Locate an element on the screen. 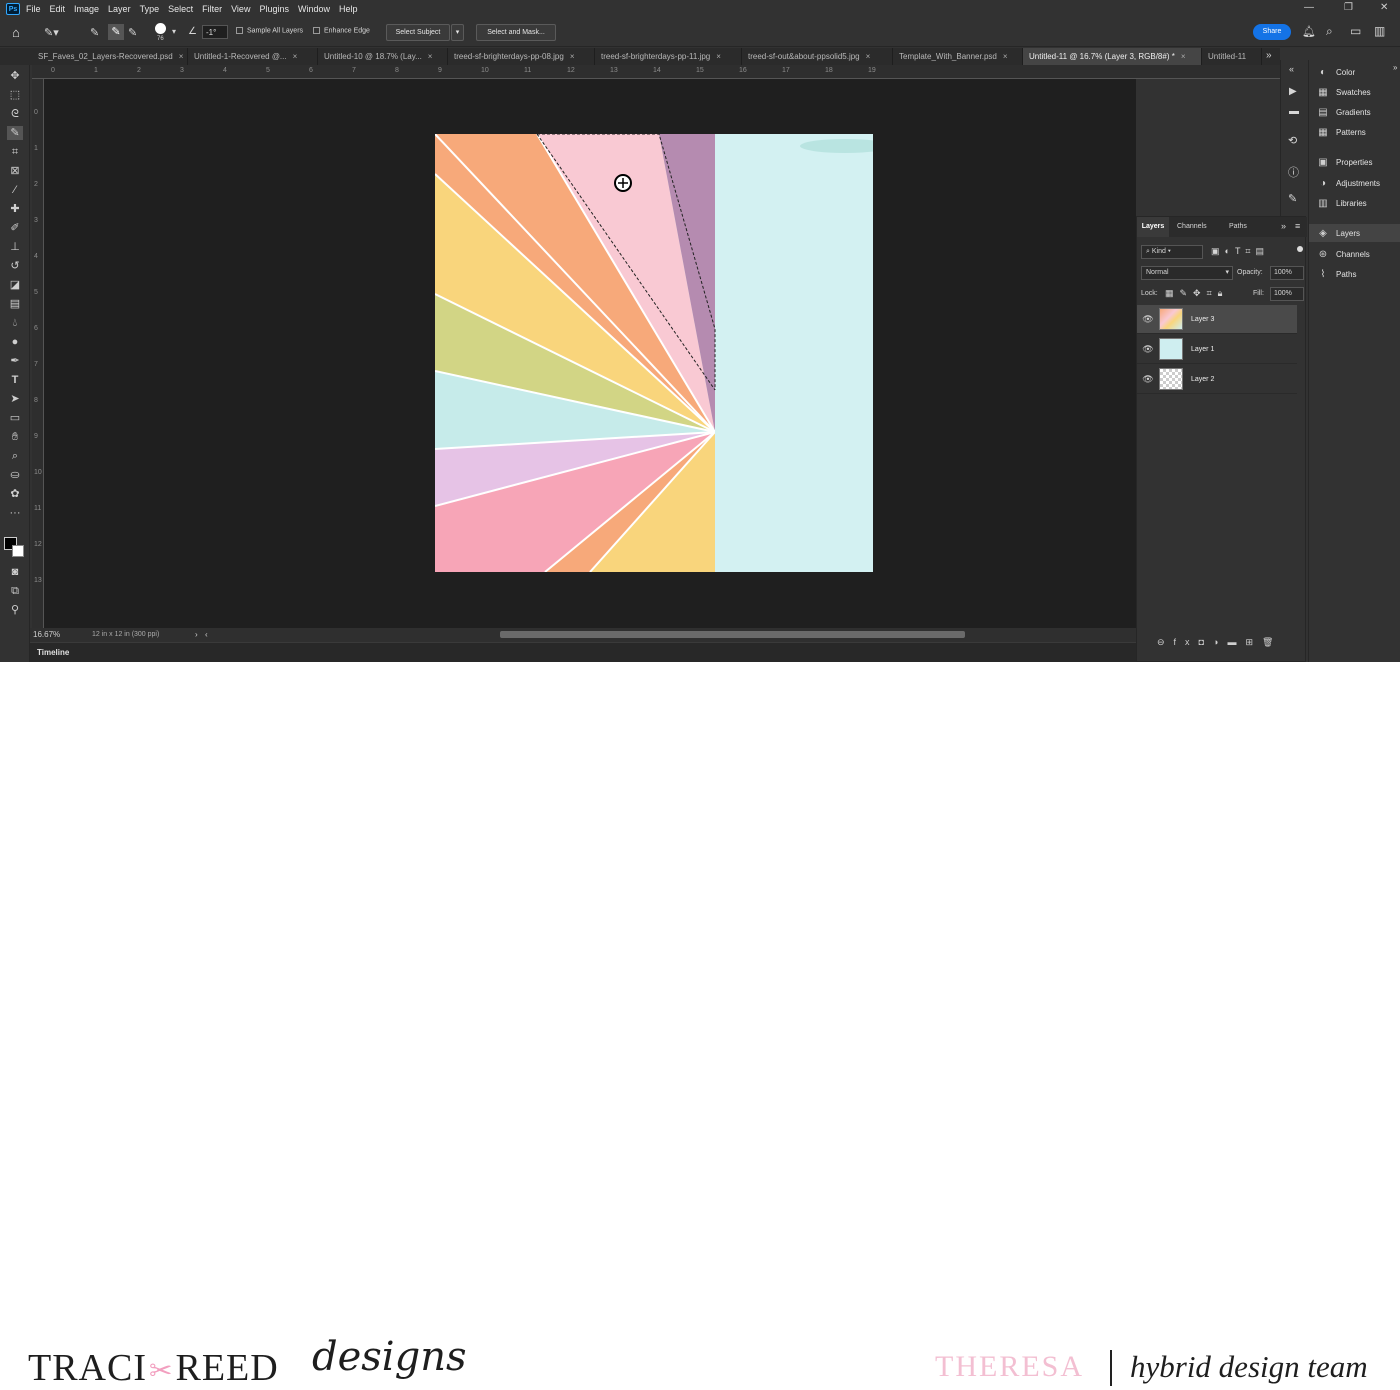 The image size is (1400, 1390). home-icon: ⌂ is located at coordinates (16, 32).